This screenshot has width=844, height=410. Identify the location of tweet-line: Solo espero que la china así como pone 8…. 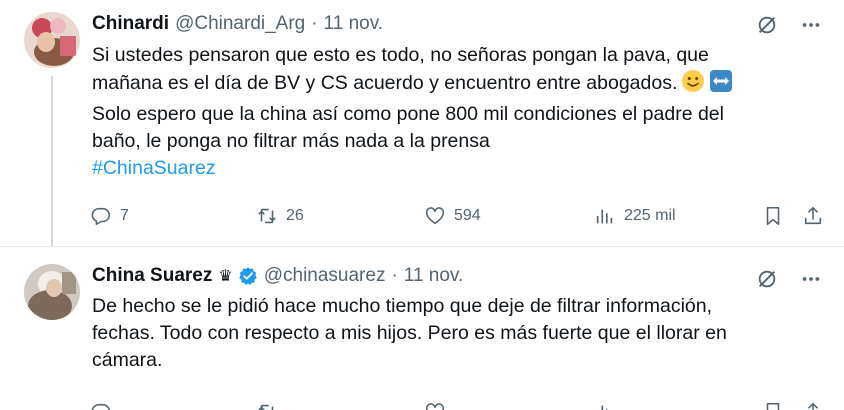
(408, 114).